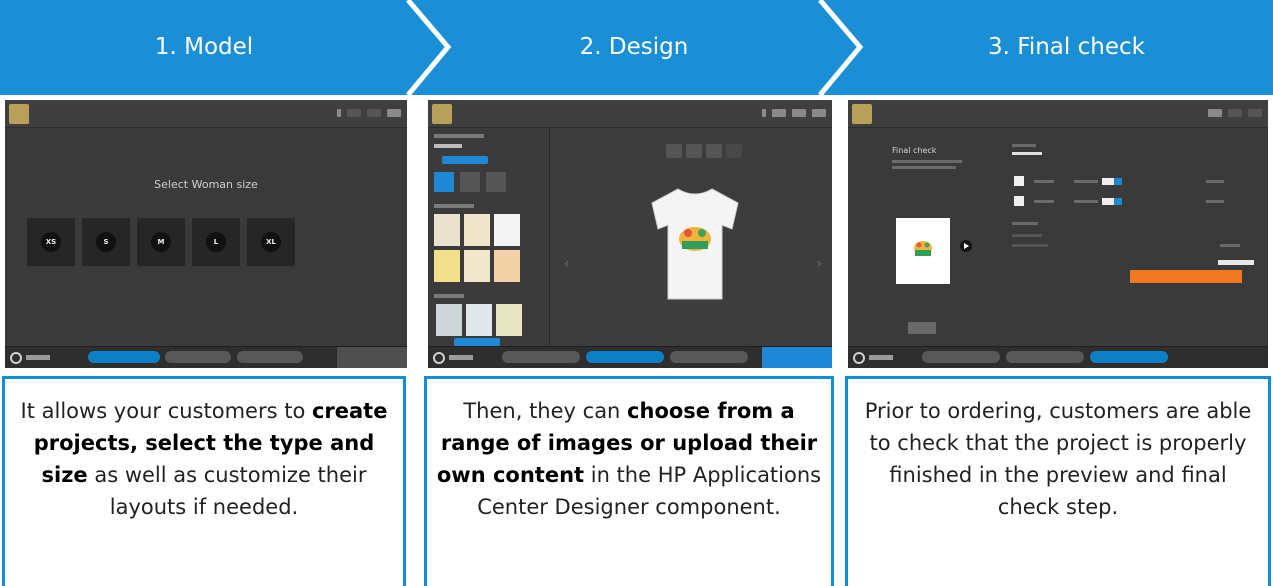 The width and height of the screenshot is (1273, 586). I want to click on desc-text: It allows your customers to, so click(166, 411).